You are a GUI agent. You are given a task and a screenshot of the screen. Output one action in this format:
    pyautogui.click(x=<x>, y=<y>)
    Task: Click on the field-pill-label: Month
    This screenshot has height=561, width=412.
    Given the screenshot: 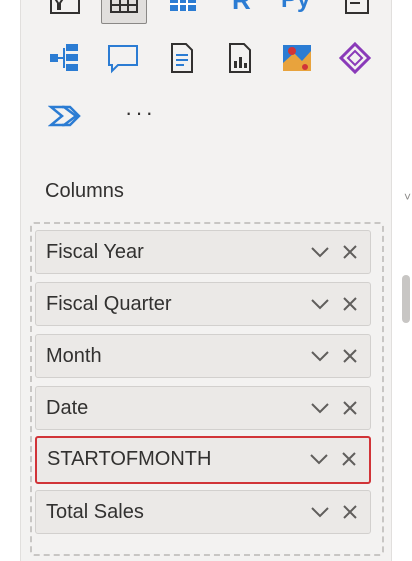 What is the action you would take?
    pyautogui.click(x=74, y=356)
    